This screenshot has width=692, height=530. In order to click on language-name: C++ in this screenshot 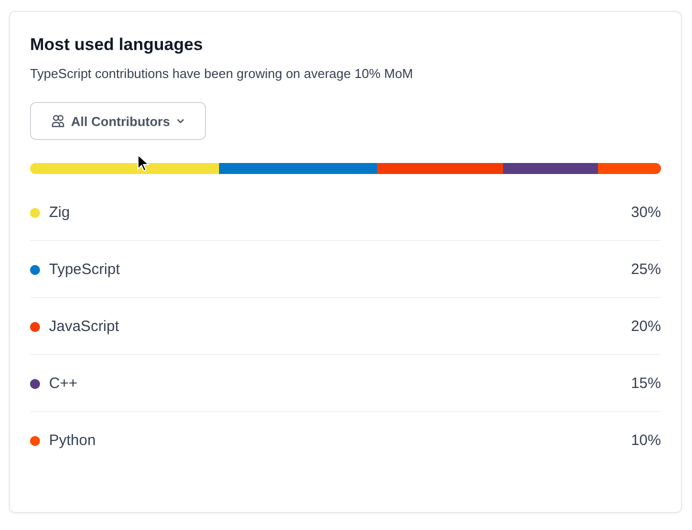, I will do `click(63, 384)`.